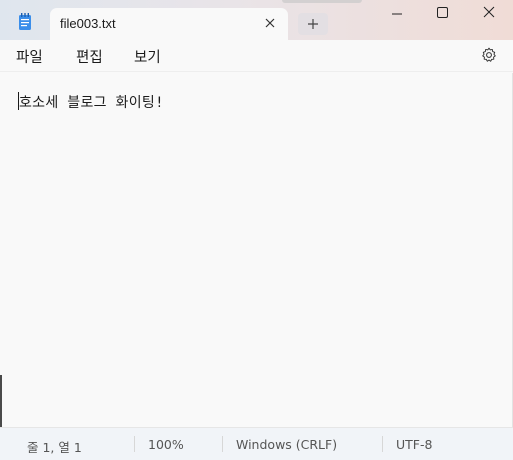 The height and width of the screenshot is (460, 513). Describe the element at coordinates (166, 444) in the screenshot. I see `zoom-level: 100%` at that location.